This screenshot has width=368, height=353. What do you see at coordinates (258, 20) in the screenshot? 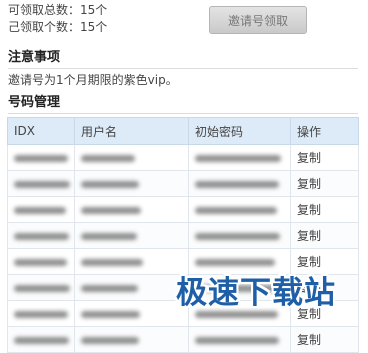
I see `invite-code-button: 邀请号领取` at bounding box center [258, 20].